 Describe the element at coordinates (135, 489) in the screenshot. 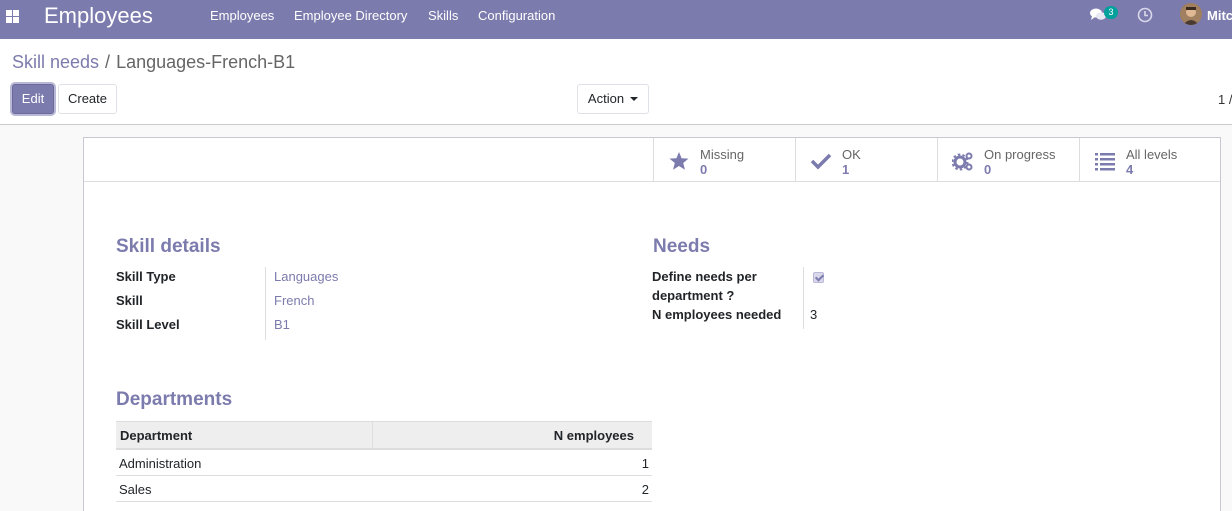

I see `department-cell: Sales` at that location.